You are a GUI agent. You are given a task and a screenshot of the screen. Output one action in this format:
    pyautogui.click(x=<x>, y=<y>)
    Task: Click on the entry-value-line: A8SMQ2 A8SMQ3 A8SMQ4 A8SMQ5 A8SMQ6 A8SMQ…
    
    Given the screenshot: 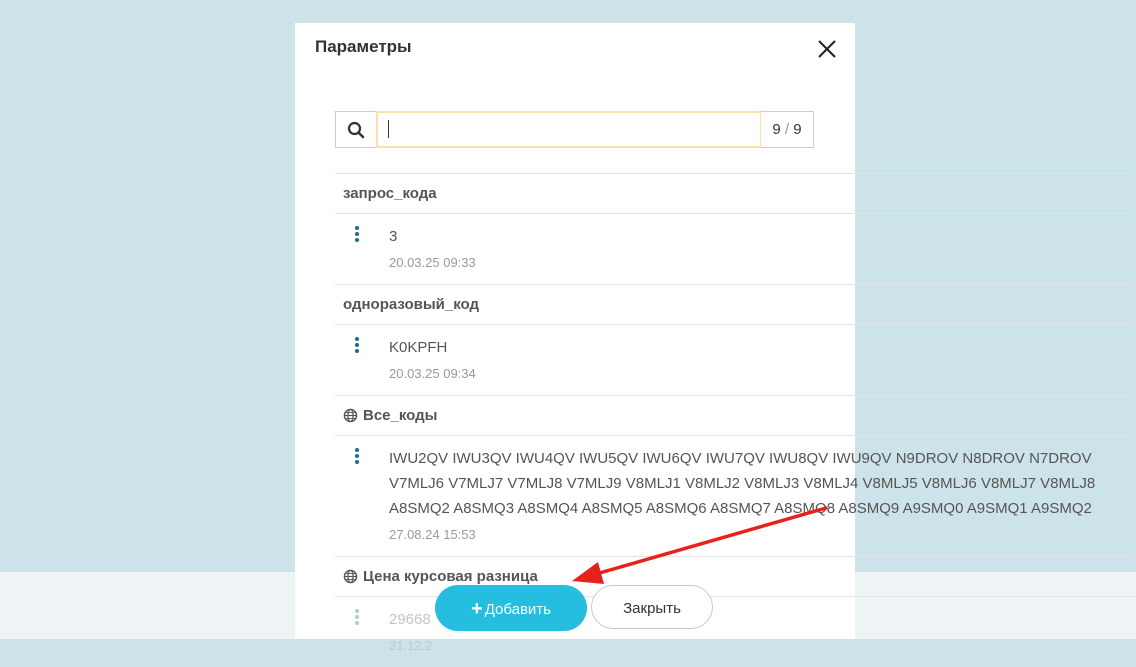 What is the action you would take?
    pyautogui.click(x=740, y=508)
    